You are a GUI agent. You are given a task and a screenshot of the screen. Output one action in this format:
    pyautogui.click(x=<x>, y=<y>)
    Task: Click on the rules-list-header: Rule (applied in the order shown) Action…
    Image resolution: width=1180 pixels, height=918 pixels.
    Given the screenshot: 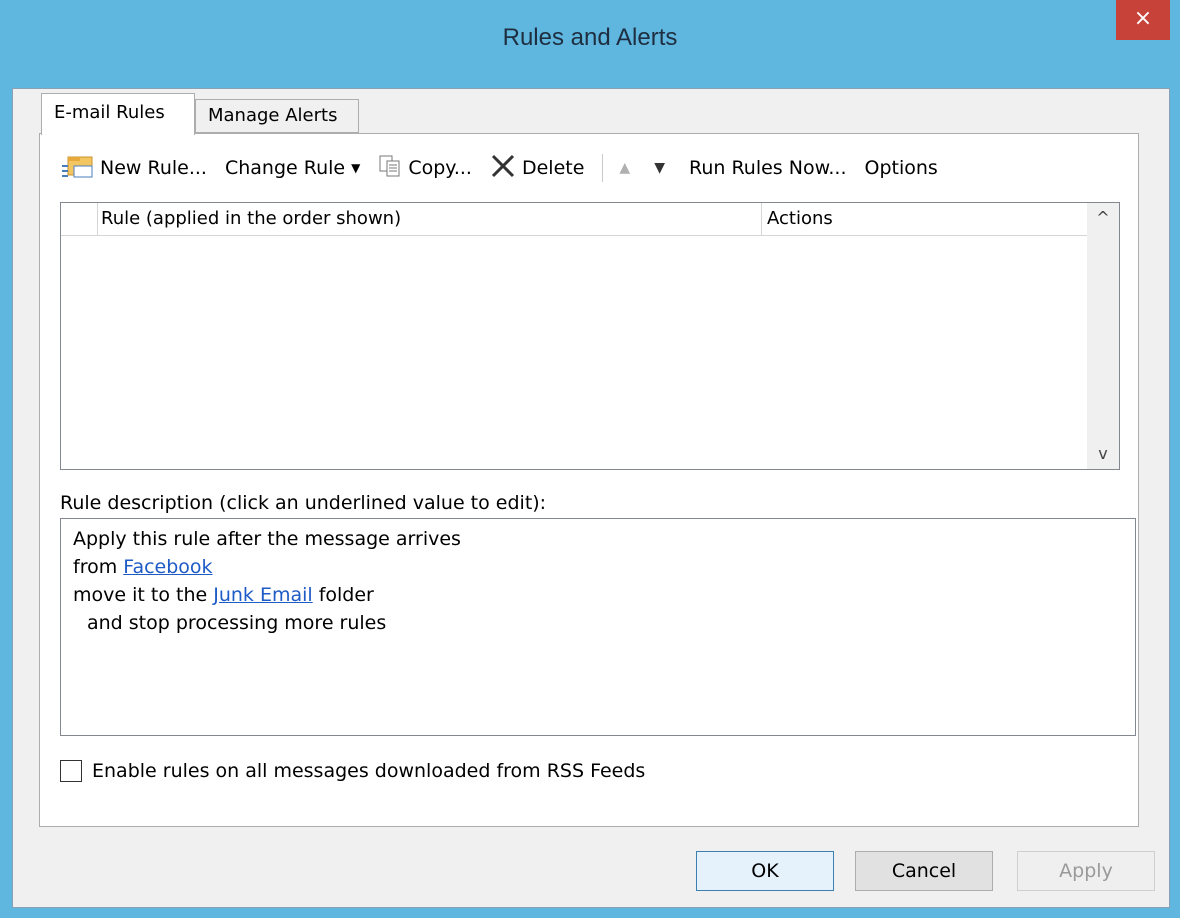 What is the action you would take?
    pyautogui.click(x=581, y=219)
    